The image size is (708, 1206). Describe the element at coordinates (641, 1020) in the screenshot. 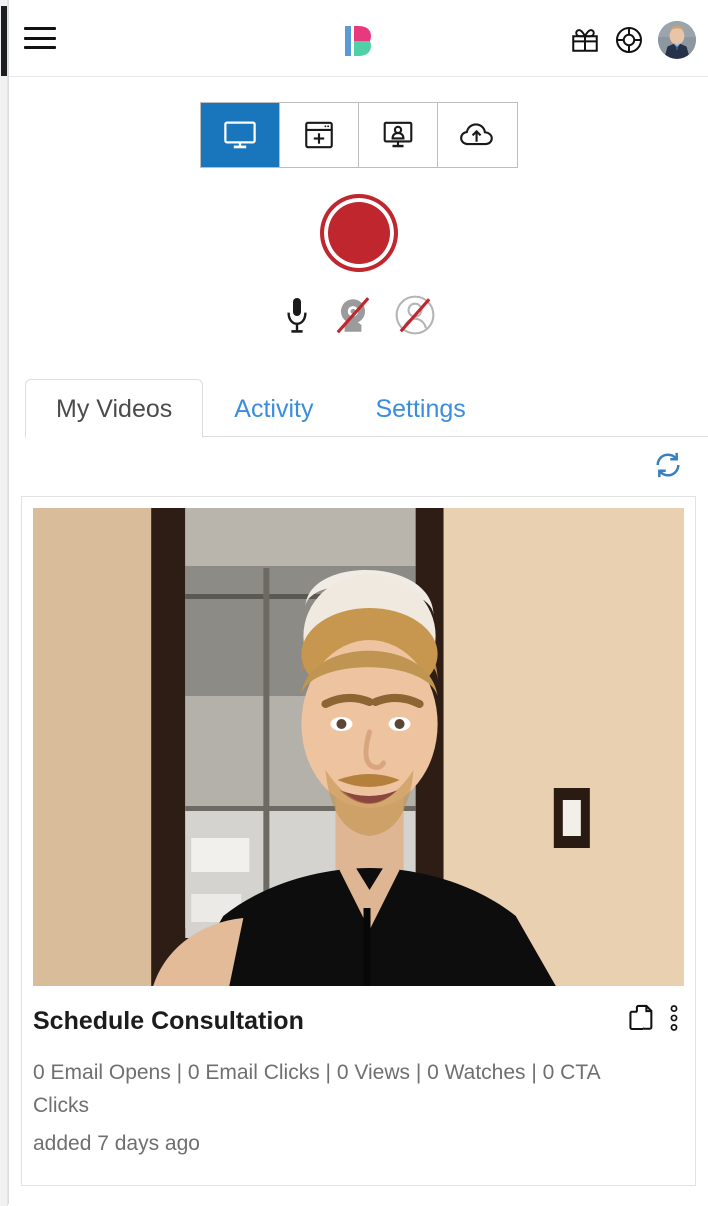

I see `copy-icon` at that location.